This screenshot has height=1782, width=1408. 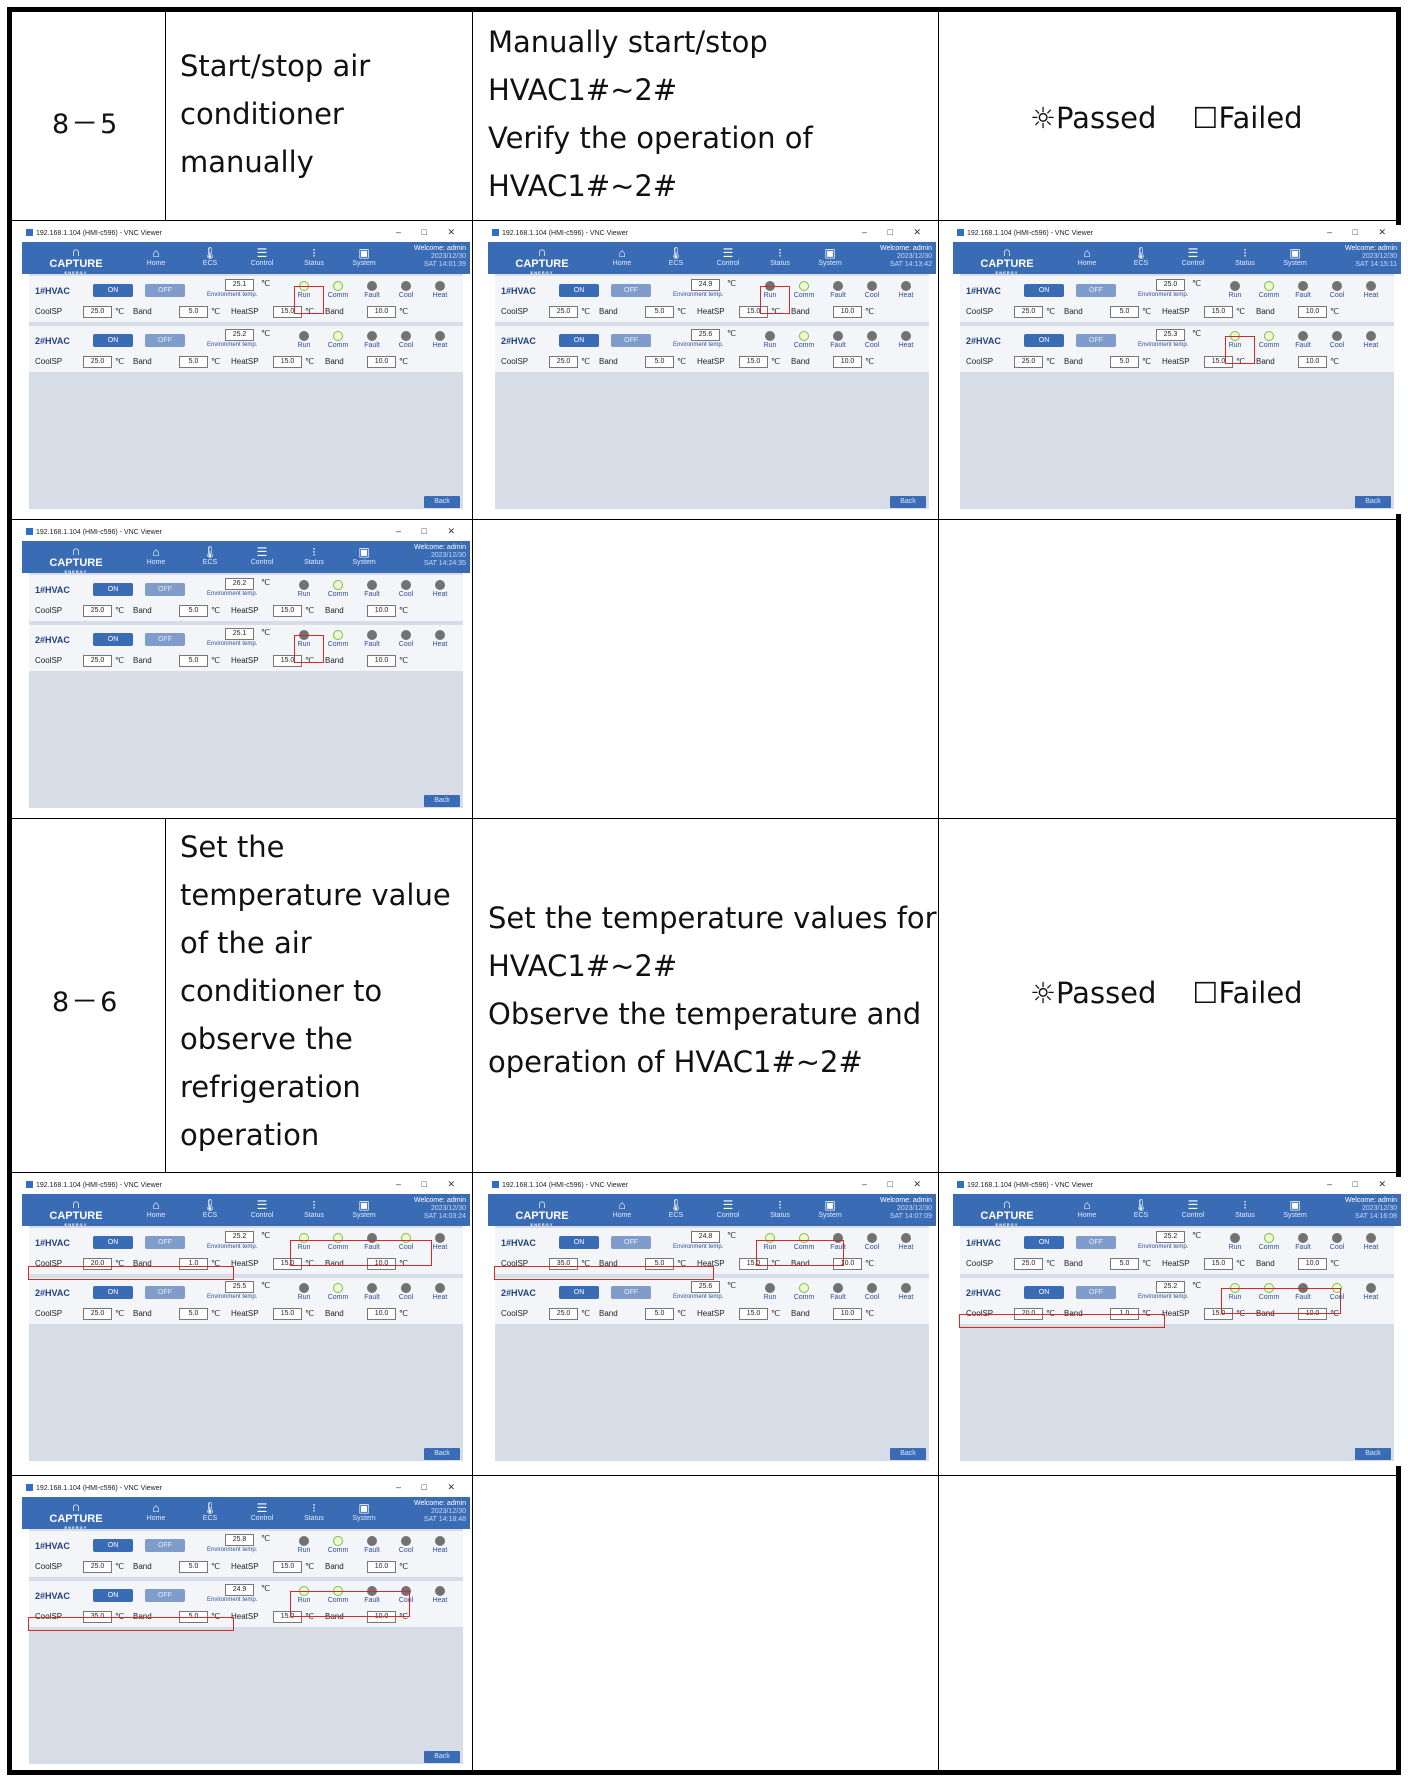 I want to click on coolsp-input: 20.0, so click(x=1028, y=1314).